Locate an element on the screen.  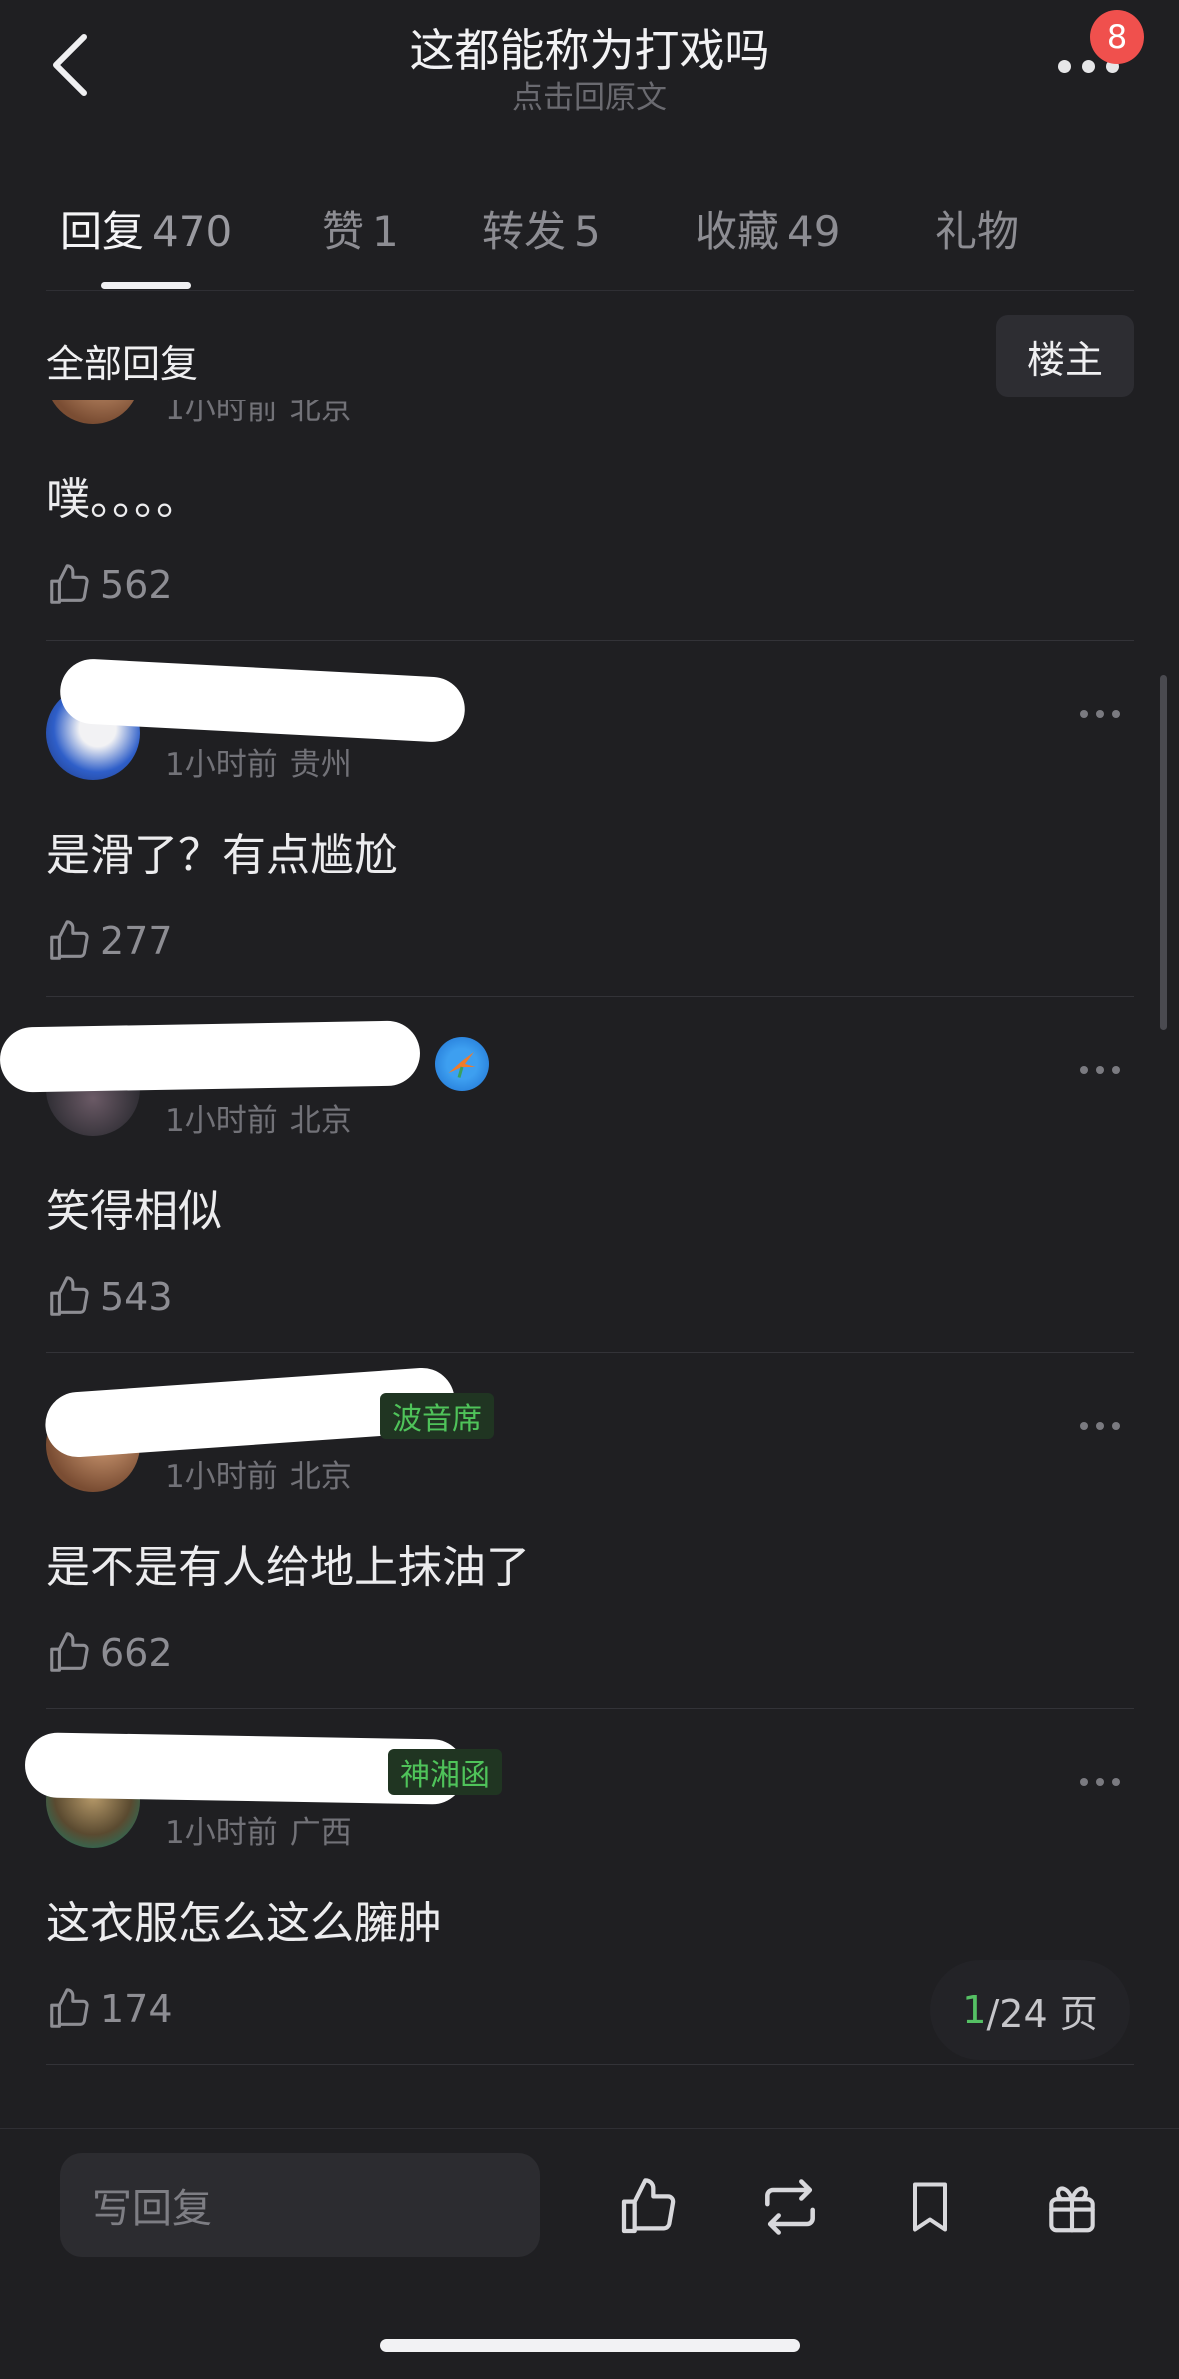
like-post-button is located at coordinates (648, 2207).